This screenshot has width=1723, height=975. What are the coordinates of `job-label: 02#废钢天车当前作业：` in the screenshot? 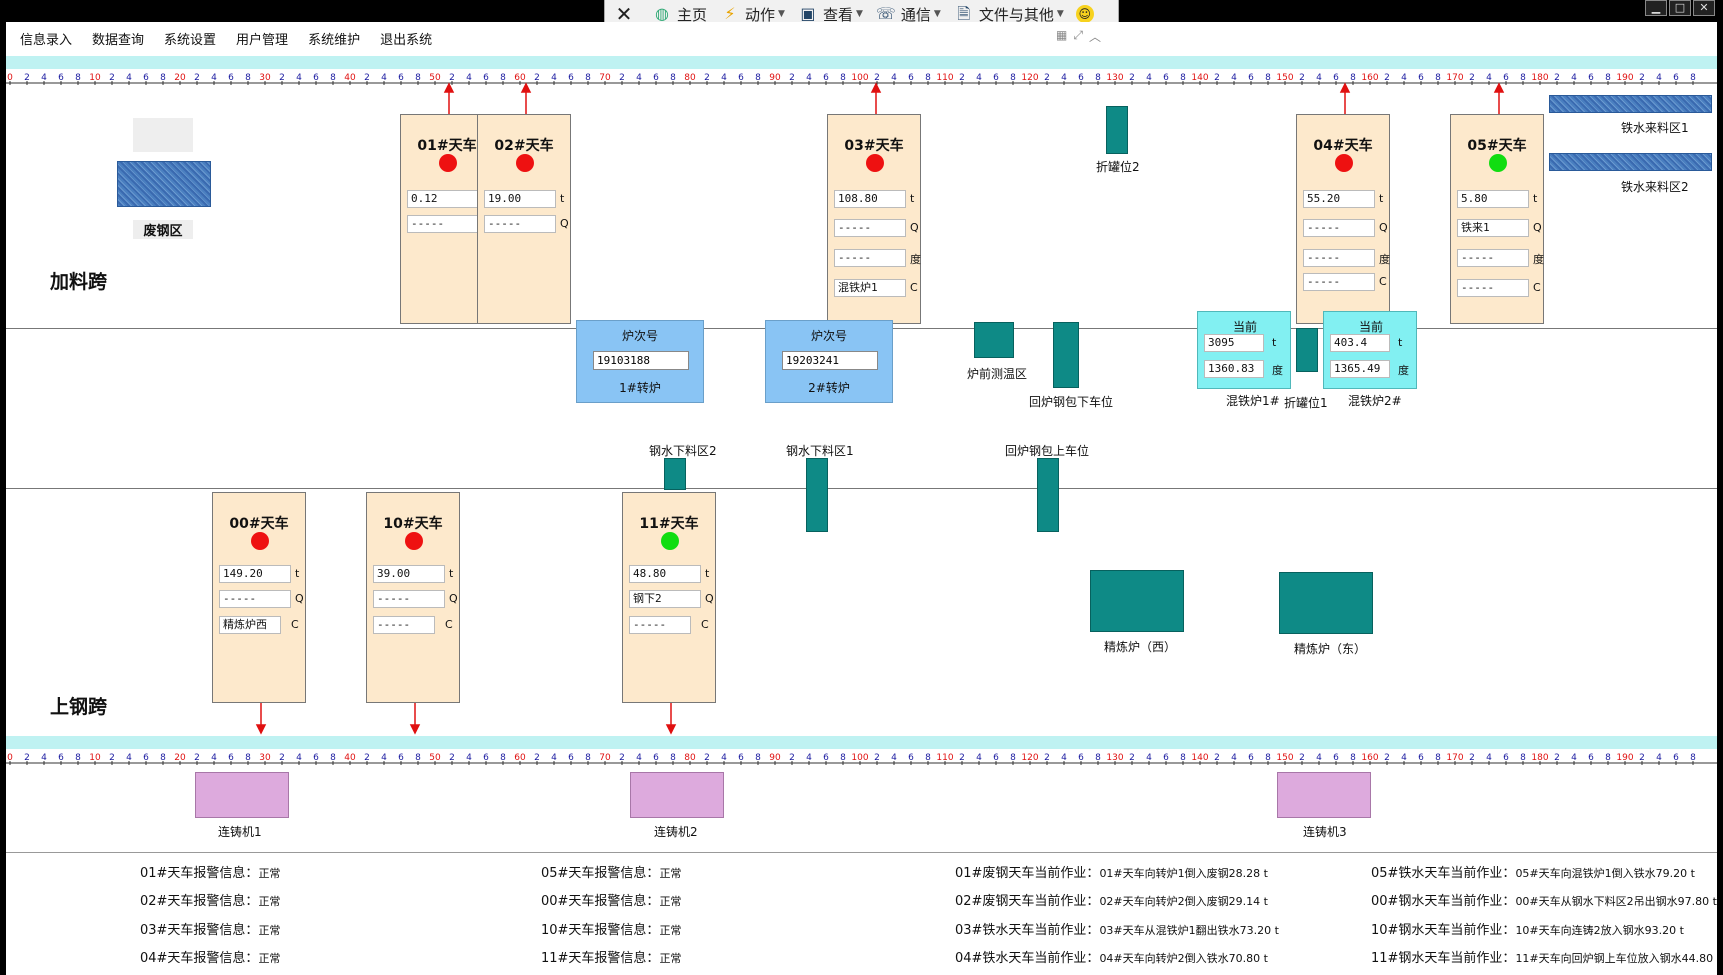 It's located at (1027, 901).